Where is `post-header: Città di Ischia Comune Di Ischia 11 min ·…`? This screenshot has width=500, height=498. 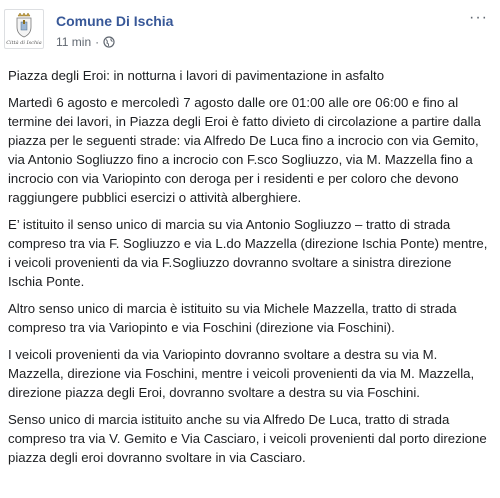 post-header: Città di Ischia Comune Di Ischia 11 min ·… is located at coordinates (250, 28).